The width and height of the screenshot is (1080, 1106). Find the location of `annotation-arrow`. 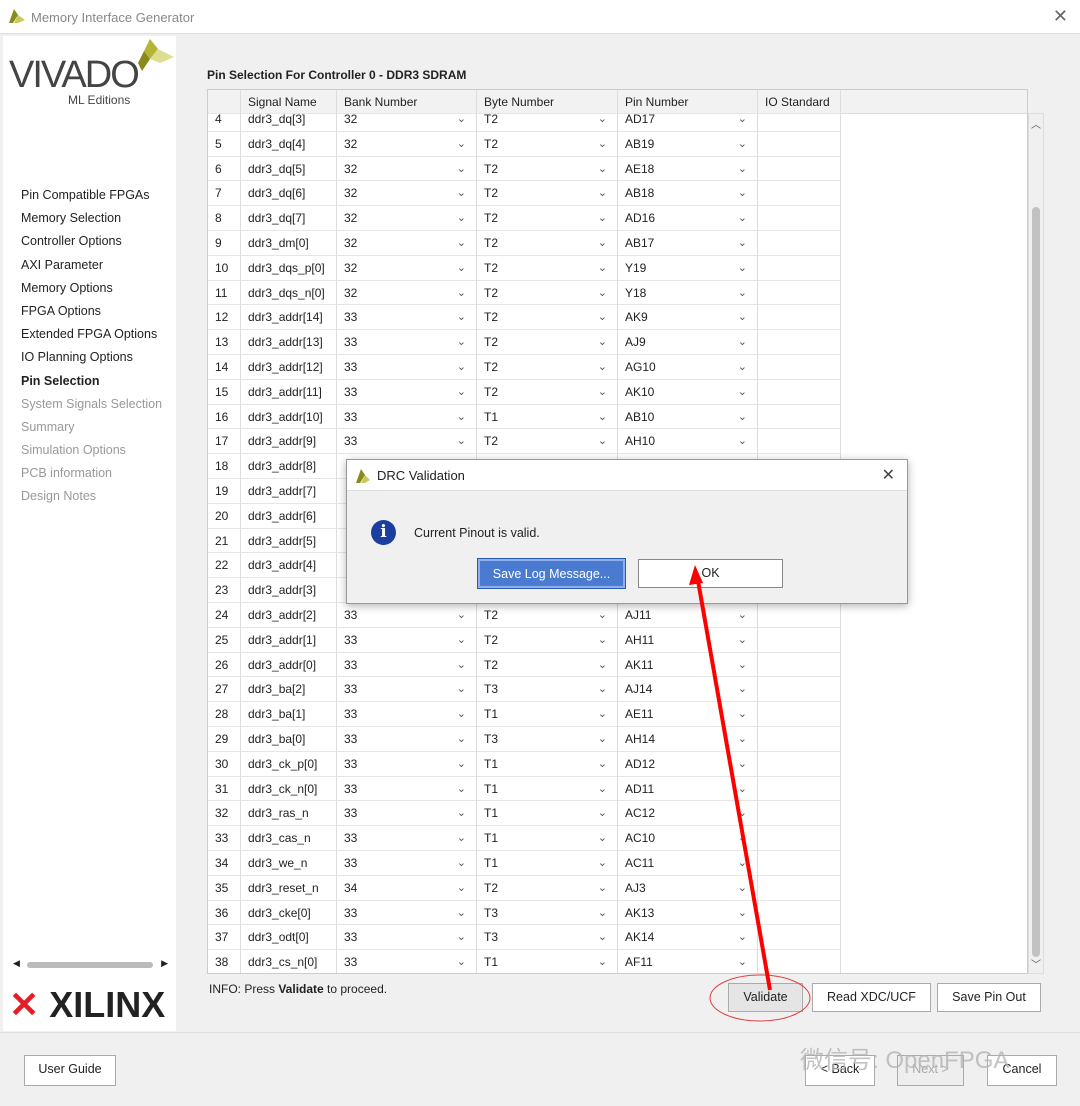

annotation-arrow is located at coordinates (733, 782).